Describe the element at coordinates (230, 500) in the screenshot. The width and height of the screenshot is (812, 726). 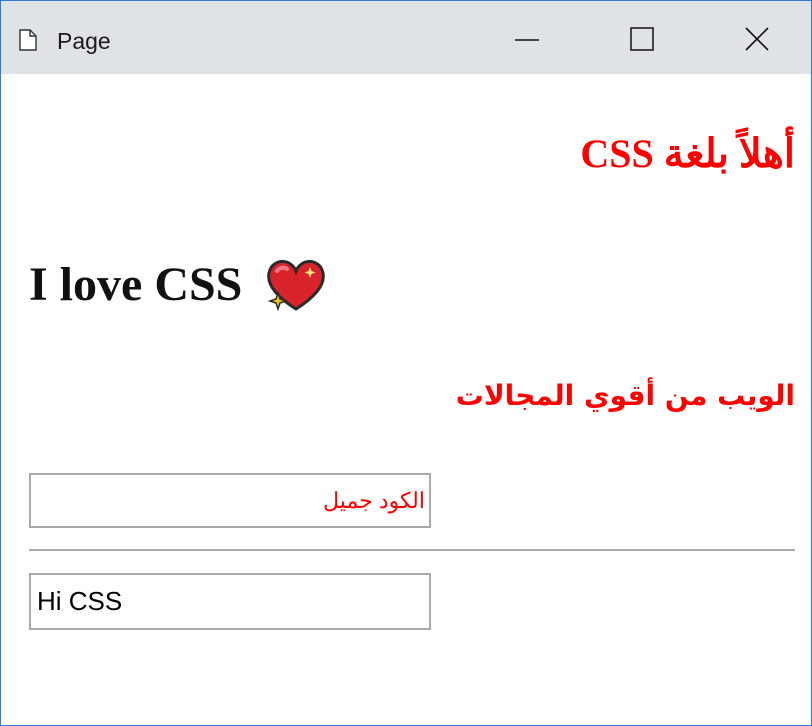
I see `rtl-text-input` at that location.